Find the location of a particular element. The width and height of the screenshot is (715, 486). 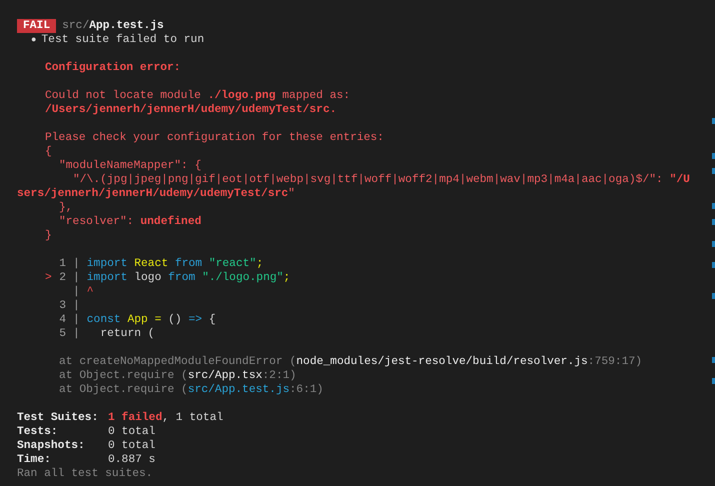

code-text: return ( is located at coordinates (127, 334).